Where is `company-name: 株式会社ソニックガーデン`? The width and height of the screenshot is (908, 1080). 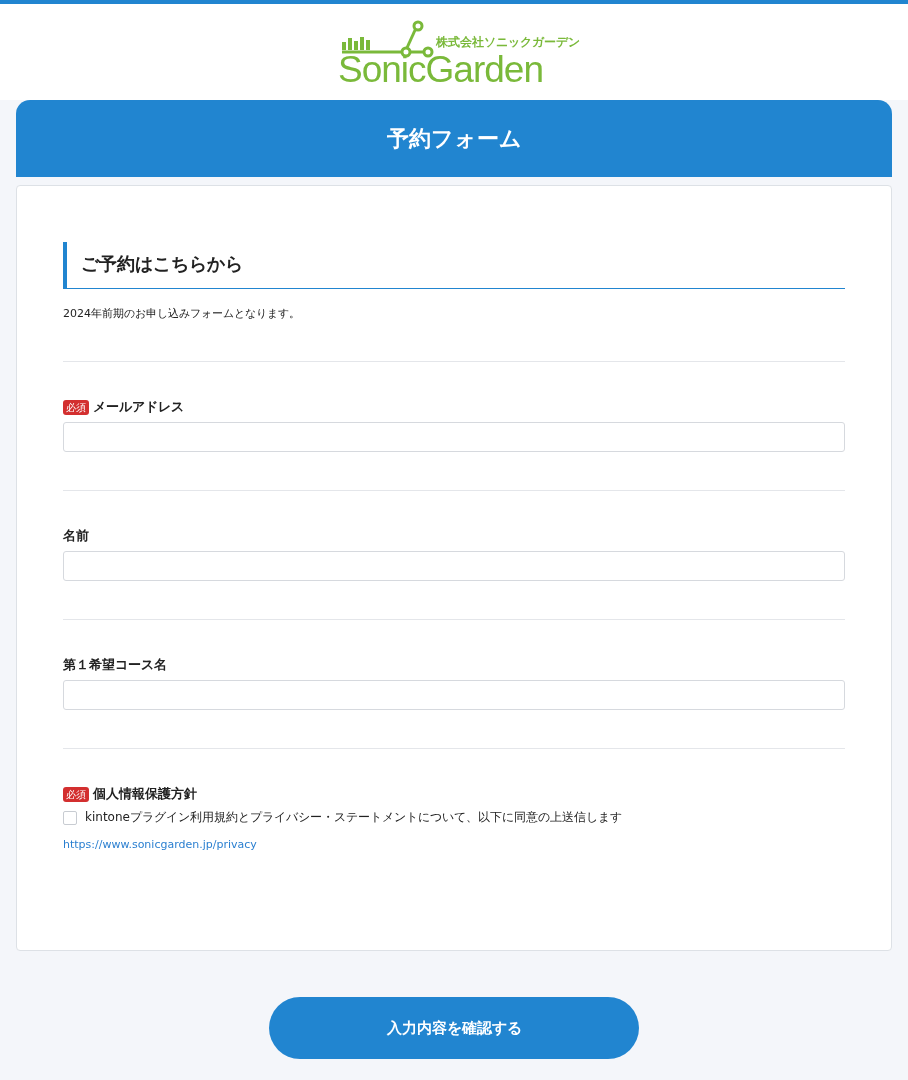 company-name: 株式会社ソニックガーデン is located at coordinates (508, 42).